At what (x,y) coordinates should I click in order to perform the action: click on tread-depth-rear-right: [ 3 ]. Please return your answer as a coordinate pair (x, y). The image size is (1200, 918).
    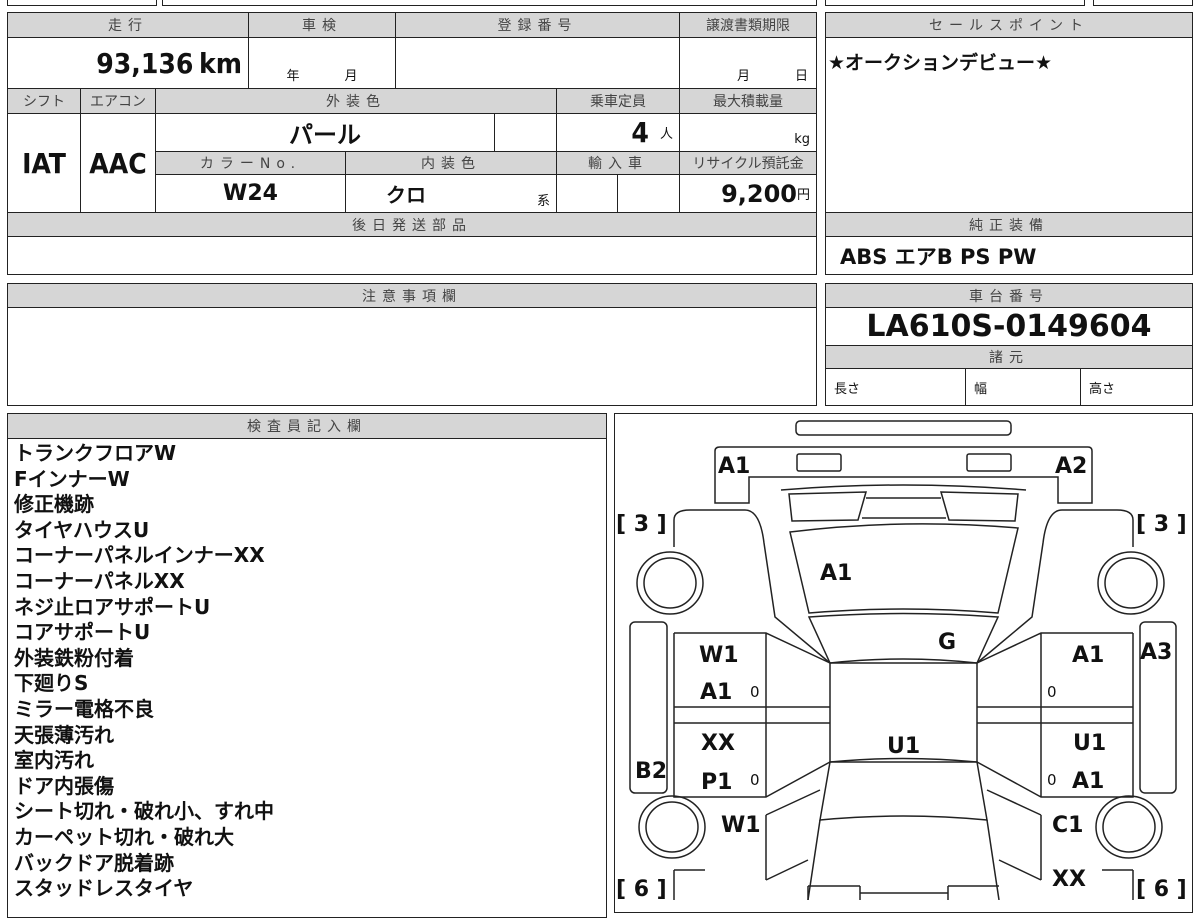
    Looking at the image, I should click on (1161, 524).